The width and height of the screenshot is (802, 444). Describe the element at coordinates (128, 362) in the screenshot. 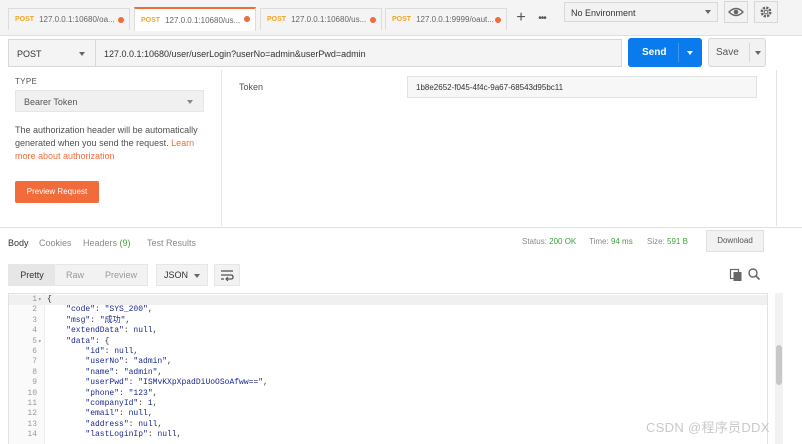

I see `code-text: "userNo": "admin",` at that location.